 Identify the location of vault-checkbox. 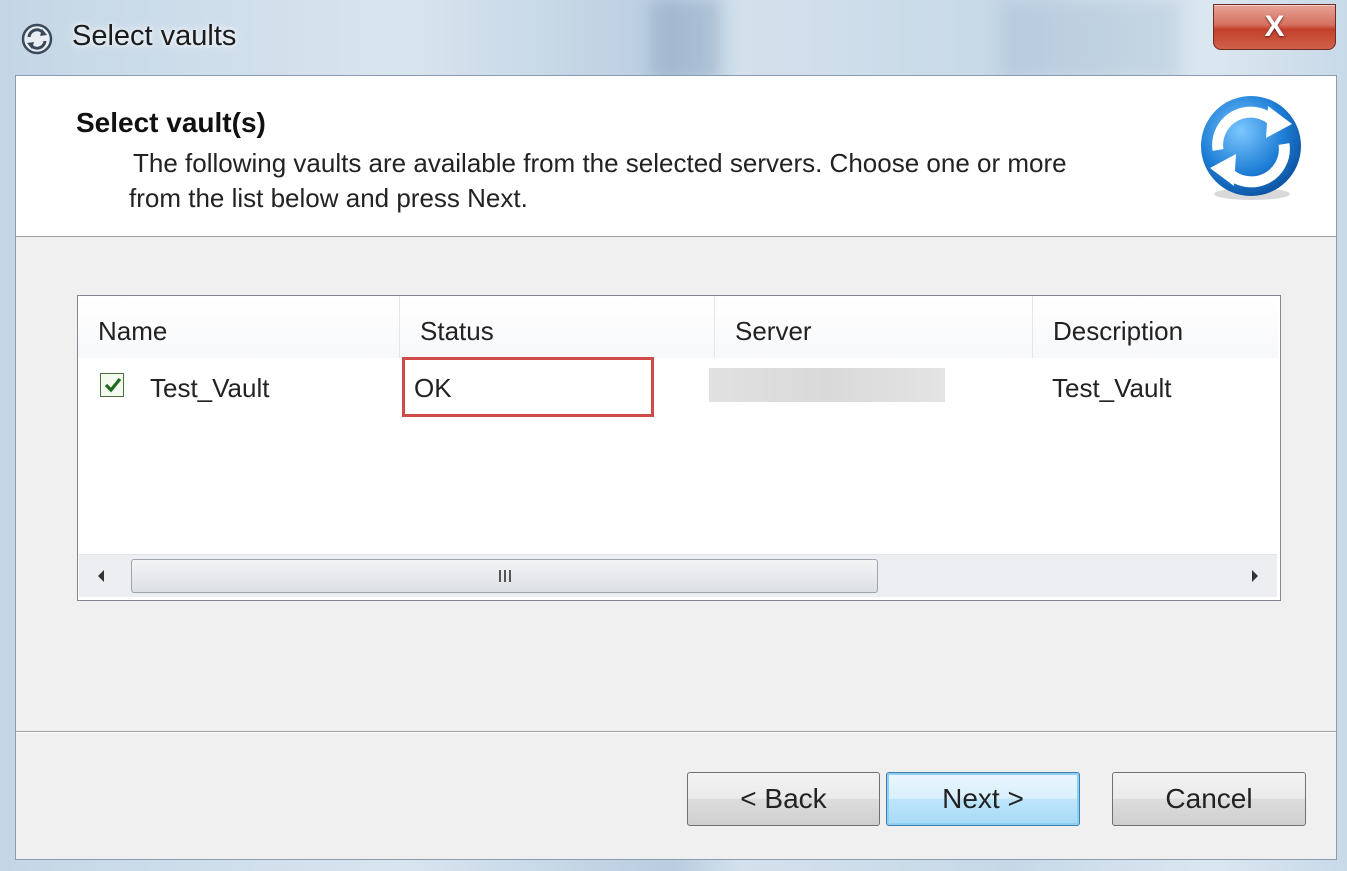
(112, 385).